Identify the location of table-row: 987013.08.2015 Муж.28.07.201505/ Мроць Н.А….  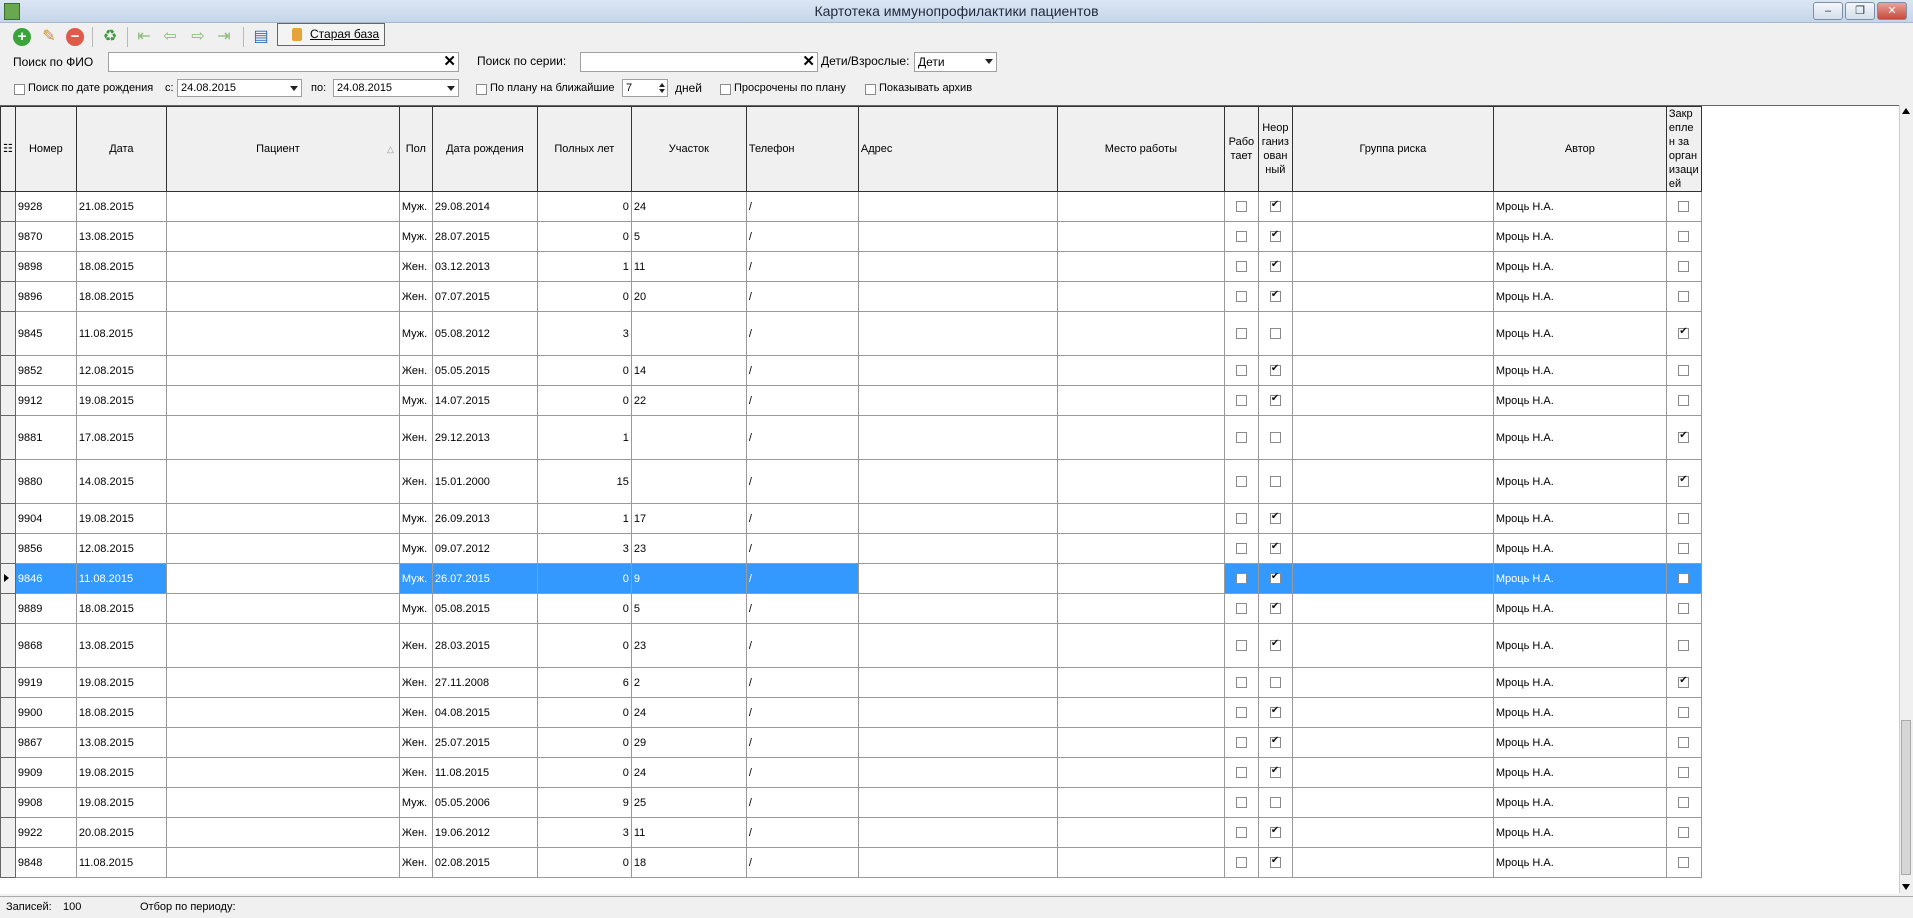
(851, 236).